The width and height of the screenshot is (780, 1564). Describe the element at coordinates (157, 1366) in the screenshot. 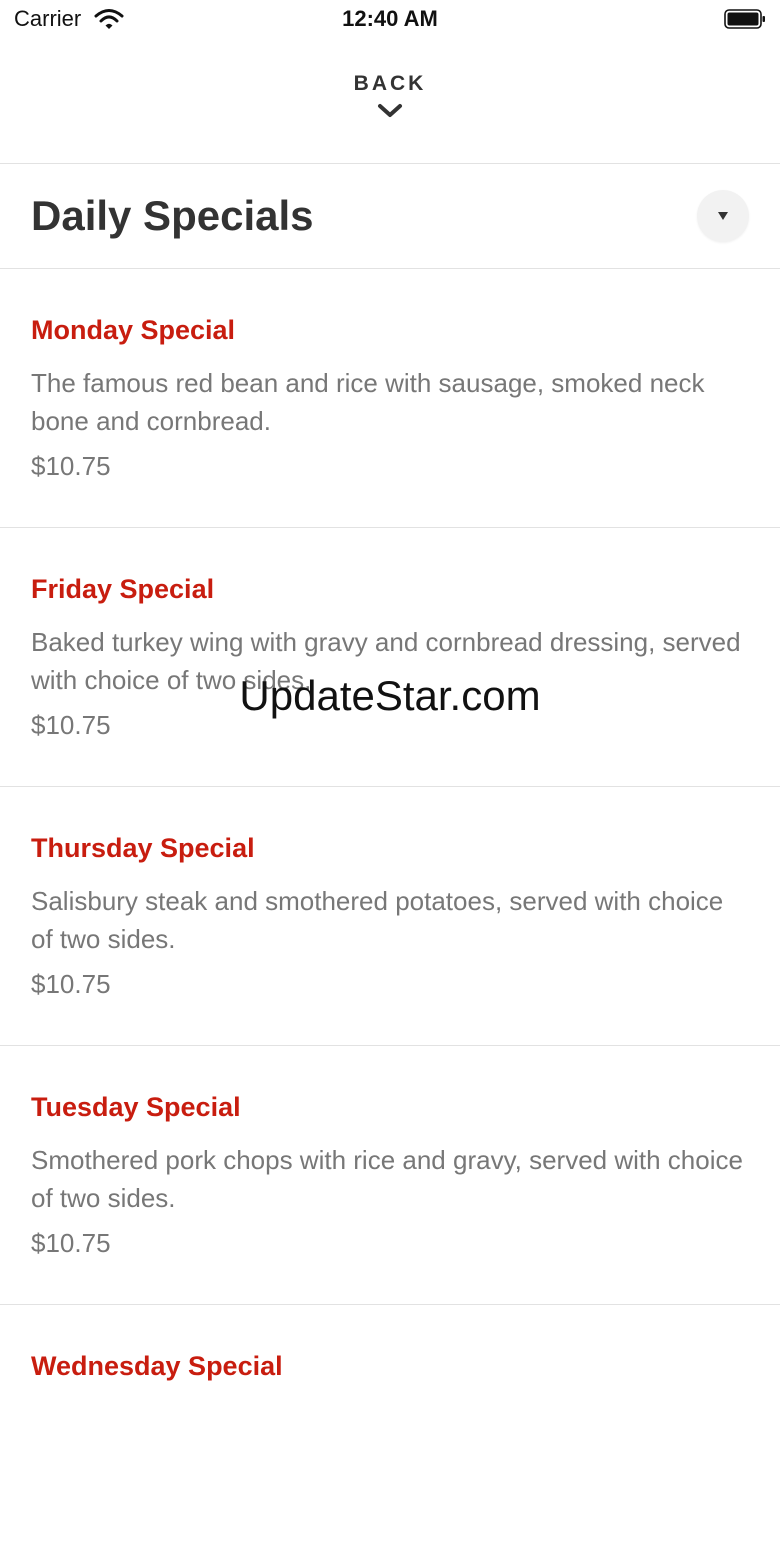

I see `menu-item-name: Wednesday Special` at that location.